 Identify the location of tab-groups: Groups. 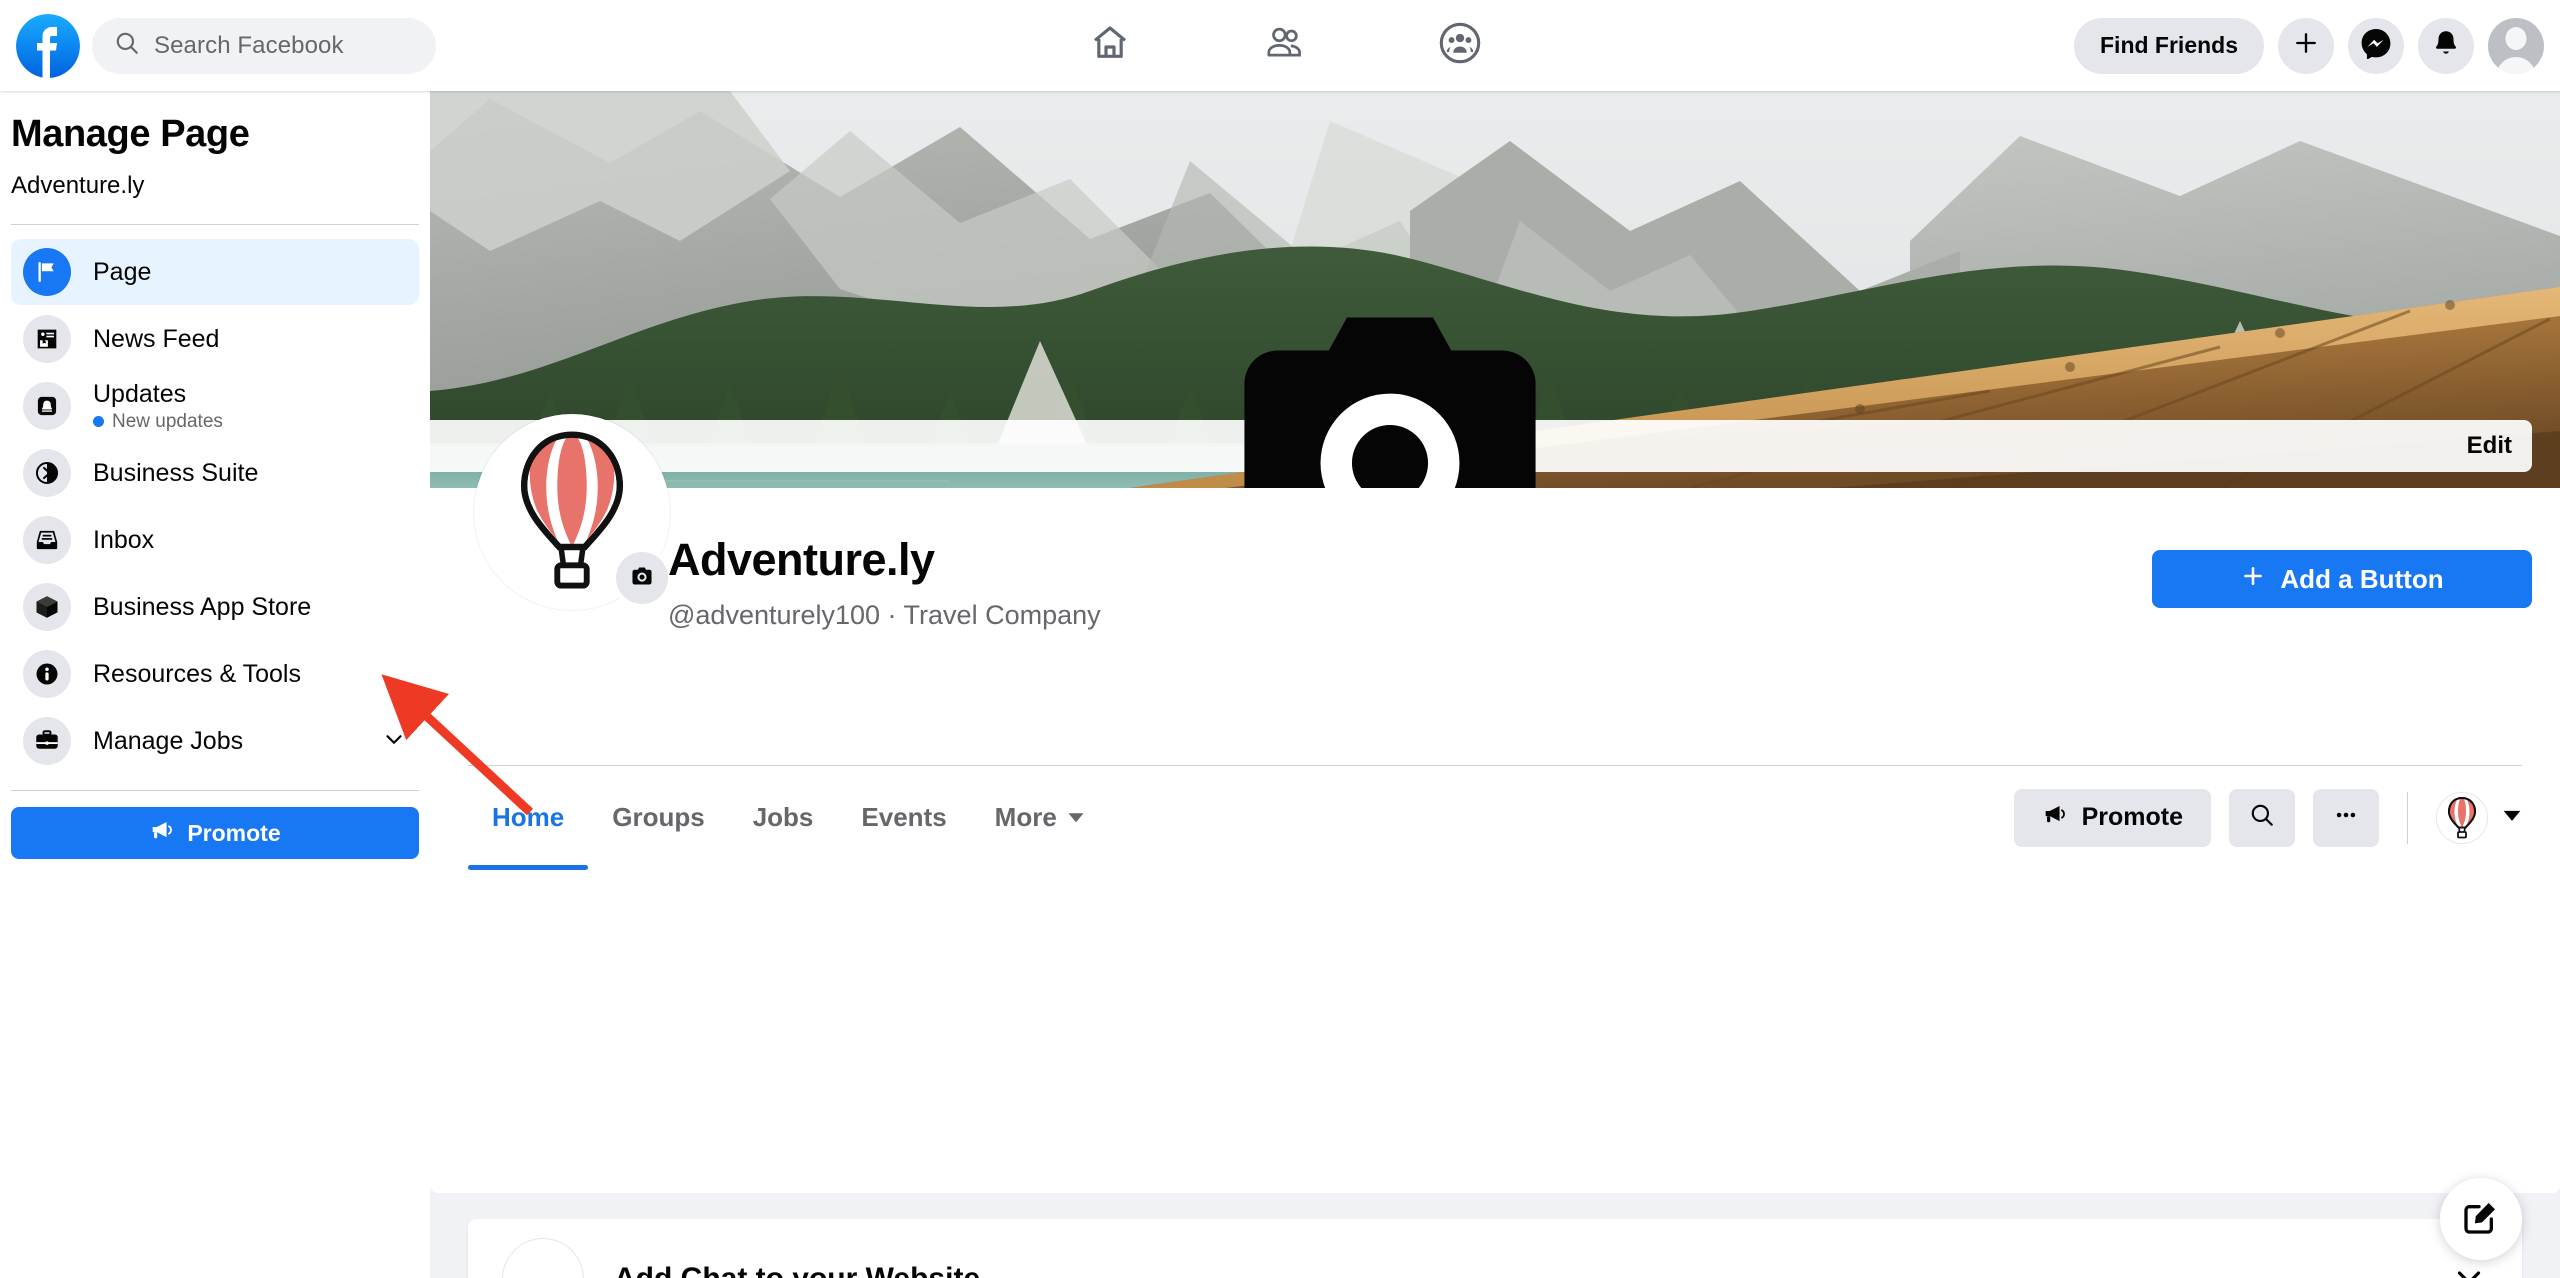
(658, 818).